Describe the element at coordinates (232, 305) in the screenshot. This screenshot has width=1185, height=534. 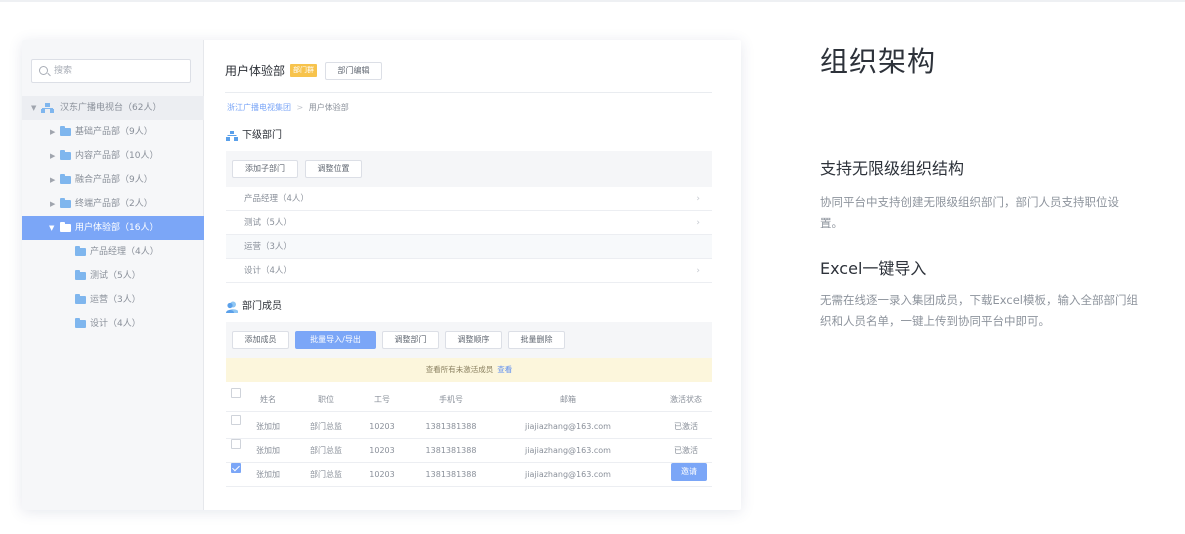
I see `members-icon` at that location.